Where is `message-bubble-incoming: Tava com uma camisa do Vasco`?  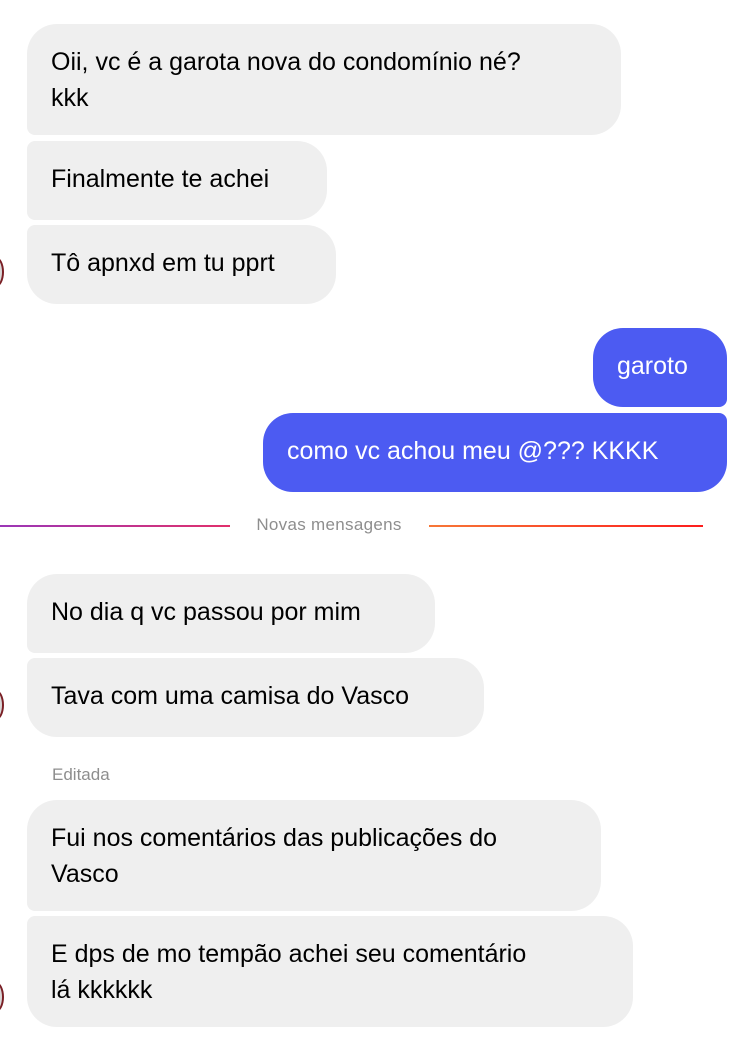 message-bubble-incoming: Tava com uma camisa do Vasco is located at coordinates (255, 697).